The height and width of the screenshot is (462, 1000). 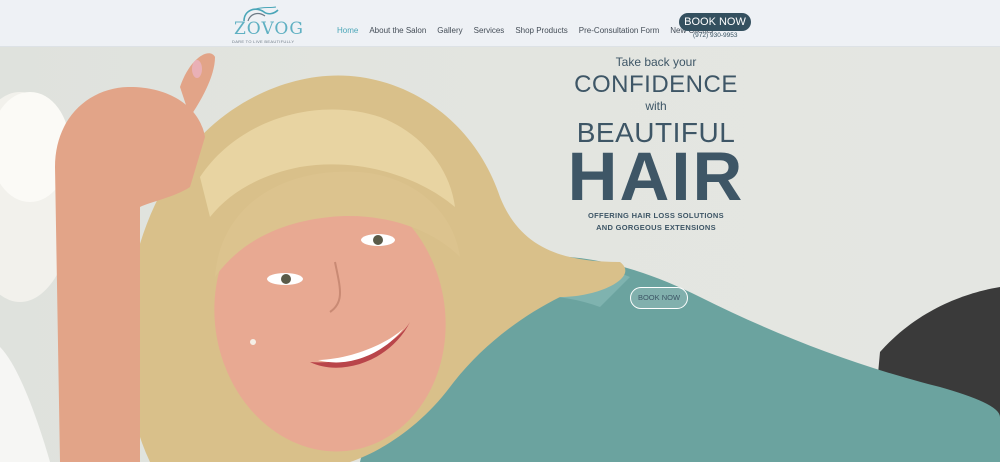 I want to click on hero-subtitle-line2: AND GORGEOUS EXTENSIONS, so click(x=656, y=227).